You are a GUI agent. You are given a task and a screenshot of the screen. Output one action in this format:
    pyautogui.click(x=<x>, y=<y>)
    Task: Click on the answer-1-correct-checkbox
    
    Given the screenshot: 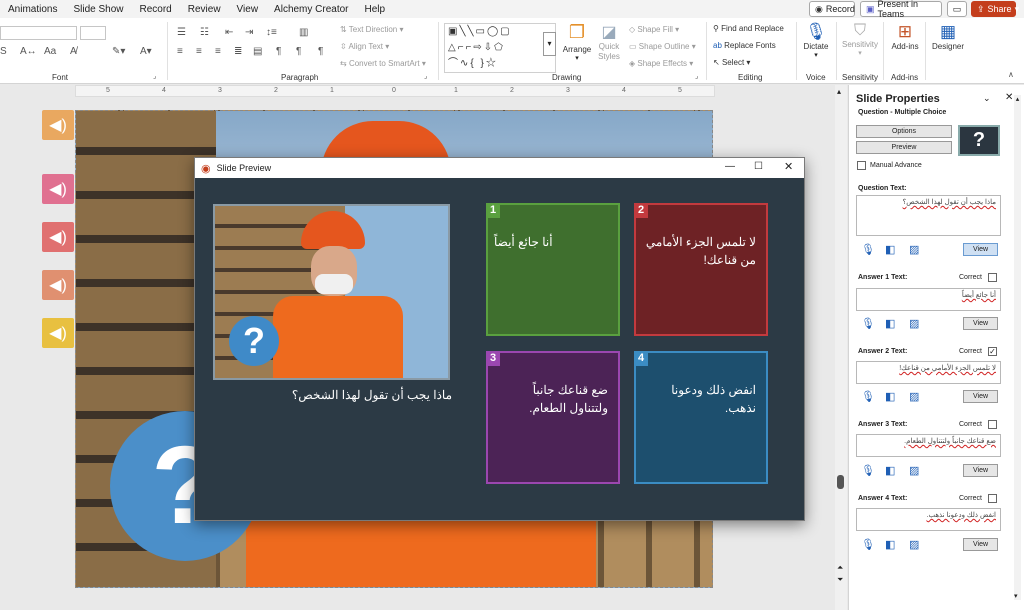 What is the action you would take?
    pyautogui.click(x=992, y=277)
    